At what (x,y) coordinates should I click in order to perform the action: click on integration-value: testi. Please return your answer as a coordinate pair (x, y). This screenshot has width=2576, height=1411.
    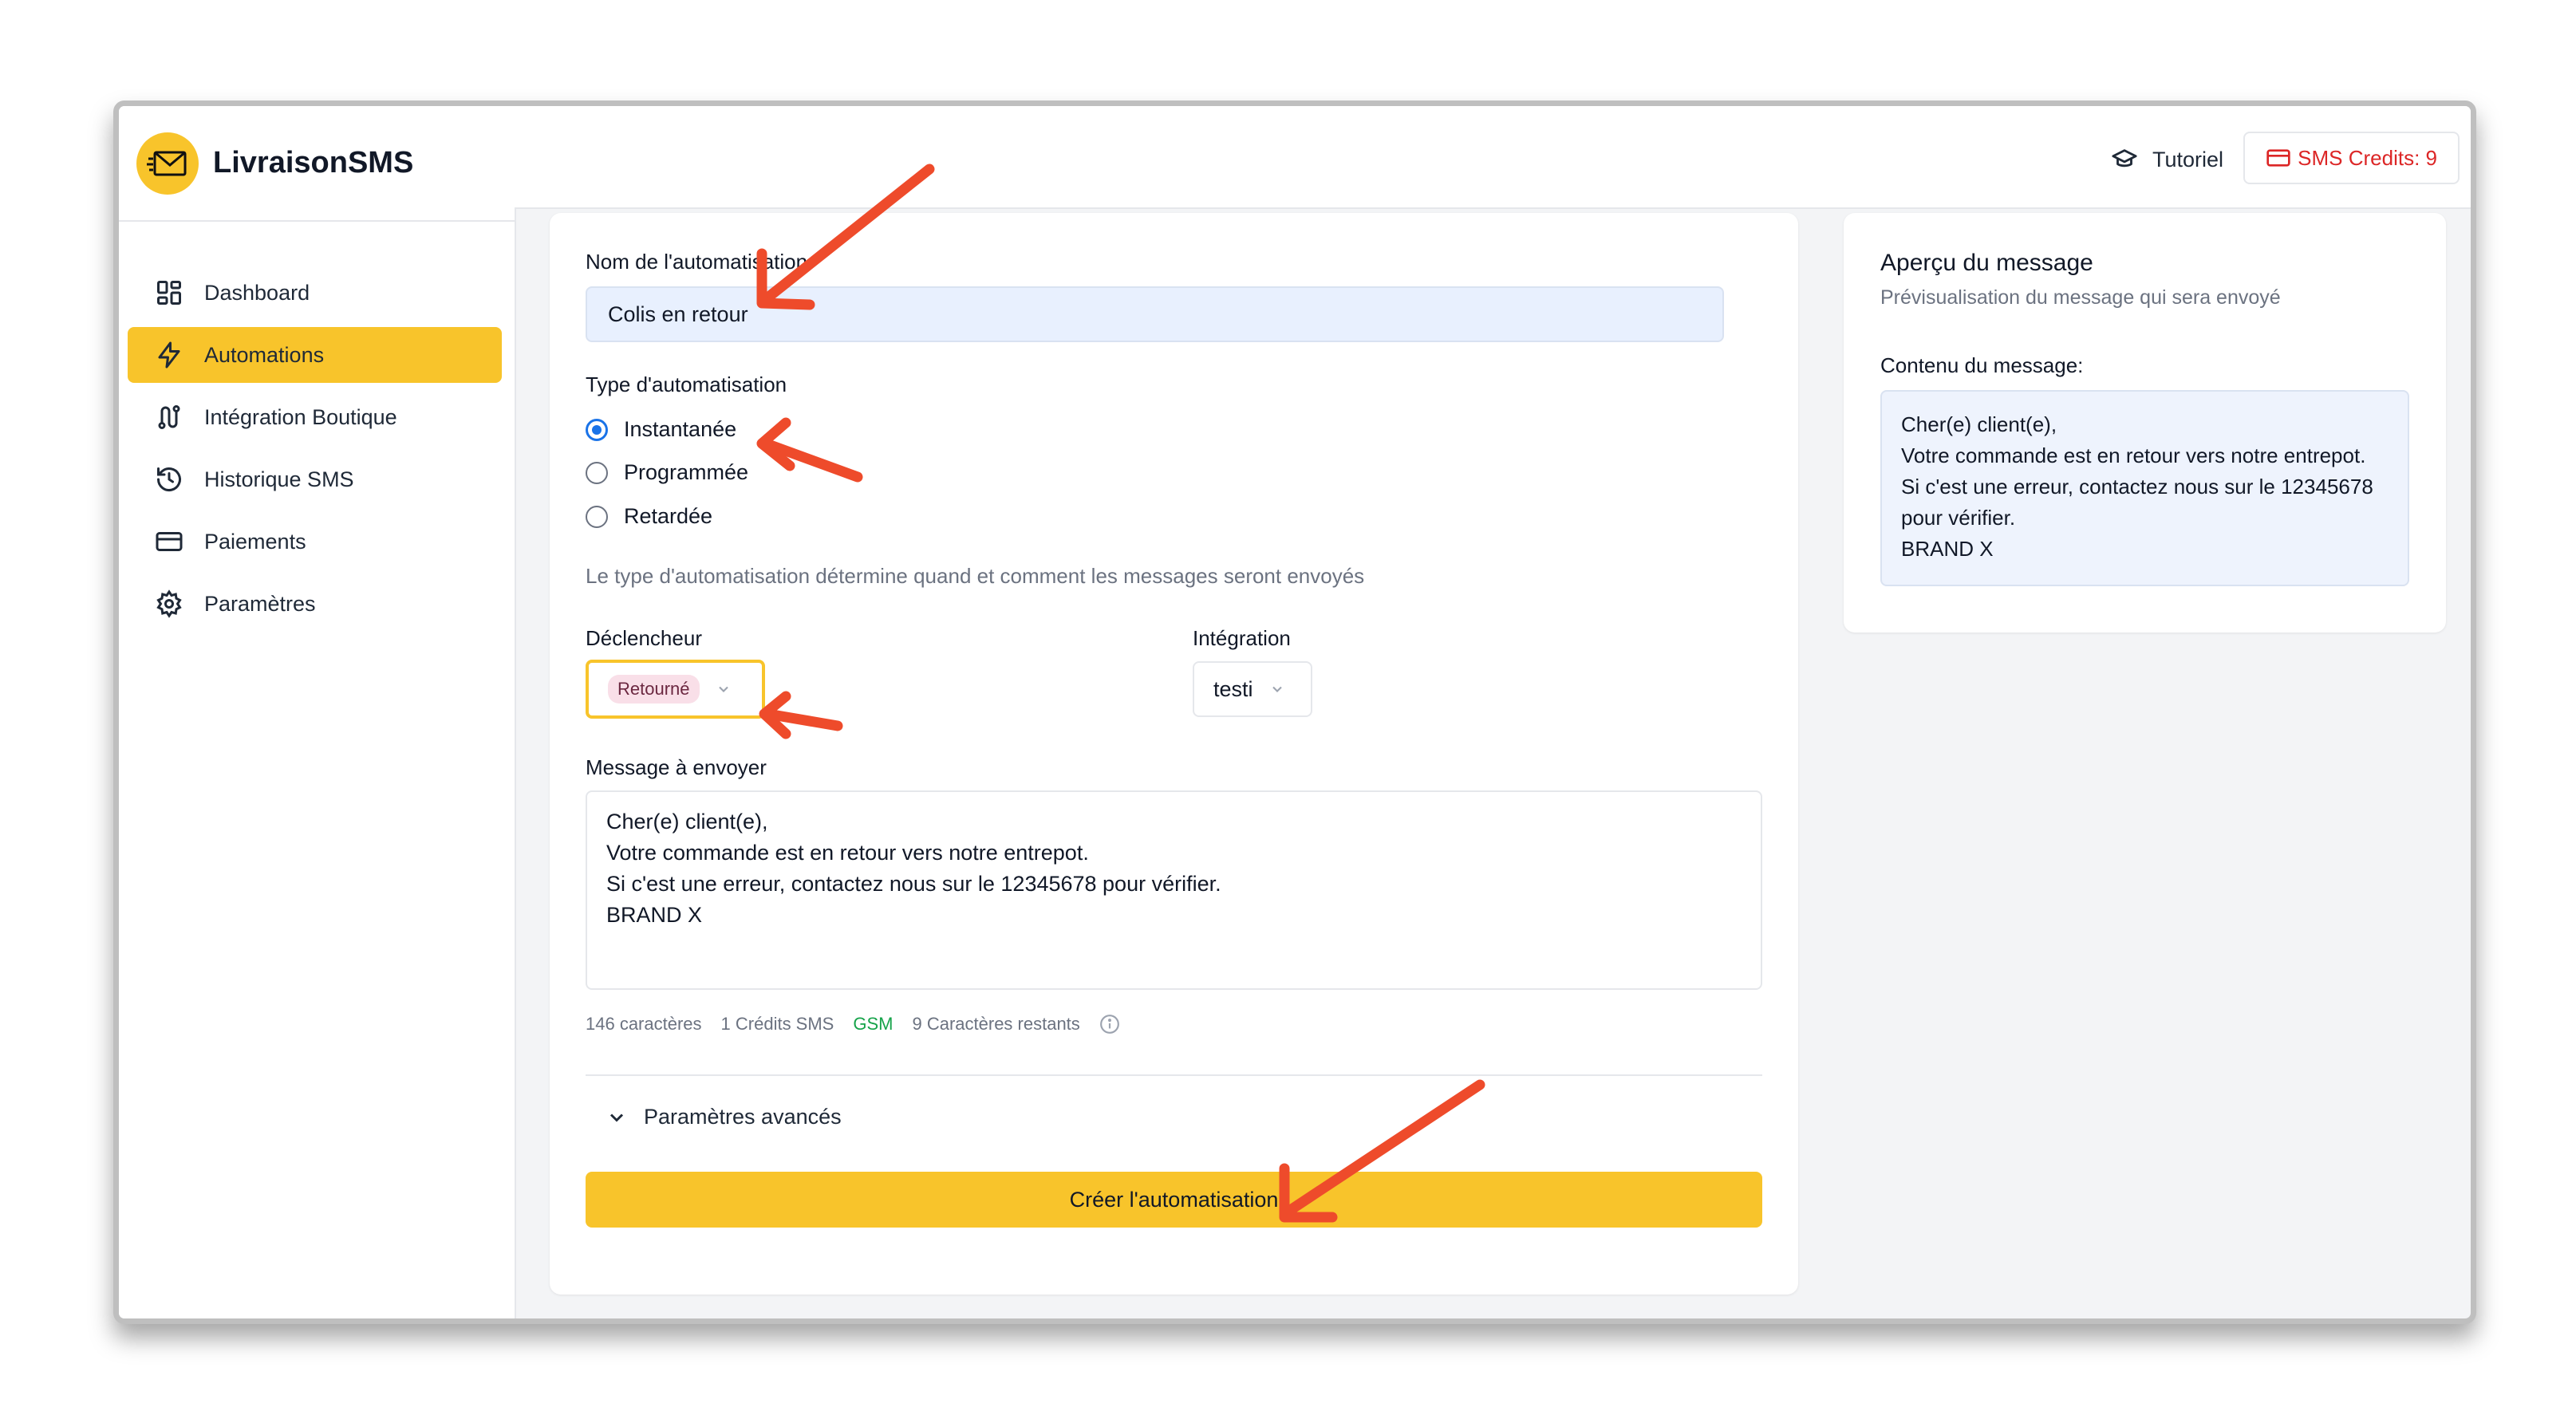
    Looking at the image, I should click on (1233, 689).